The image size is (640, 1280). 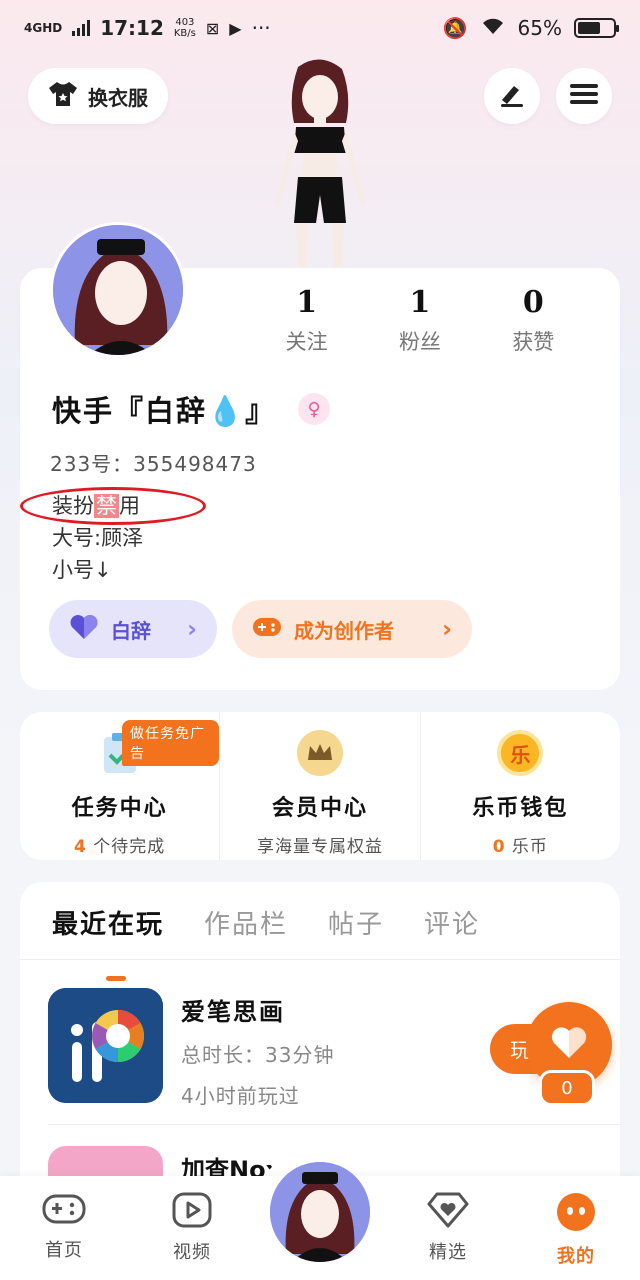 What do you see at coordinates (533, 342) in the screenshot?
I see `likes-label: 获赞` at bounding box center [533, 342].